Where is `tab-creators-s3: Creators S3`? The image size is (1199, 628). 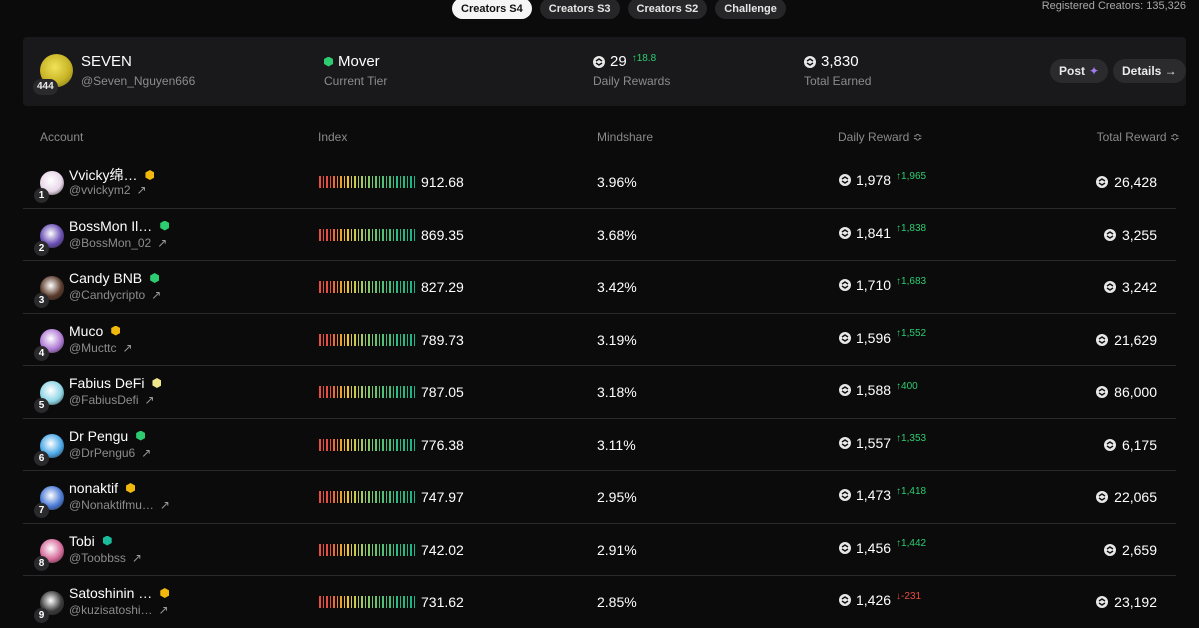
tab-creators-s3: Creators S3 is located at coordinates (579, 9).